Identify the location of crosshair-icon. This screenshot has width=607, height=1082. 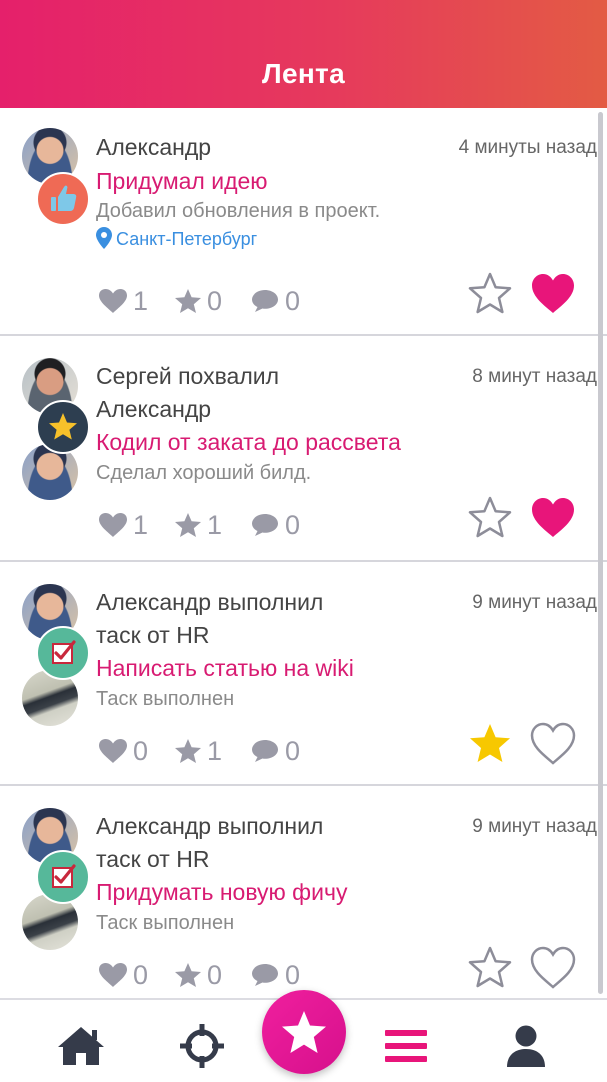
(202, 1046).